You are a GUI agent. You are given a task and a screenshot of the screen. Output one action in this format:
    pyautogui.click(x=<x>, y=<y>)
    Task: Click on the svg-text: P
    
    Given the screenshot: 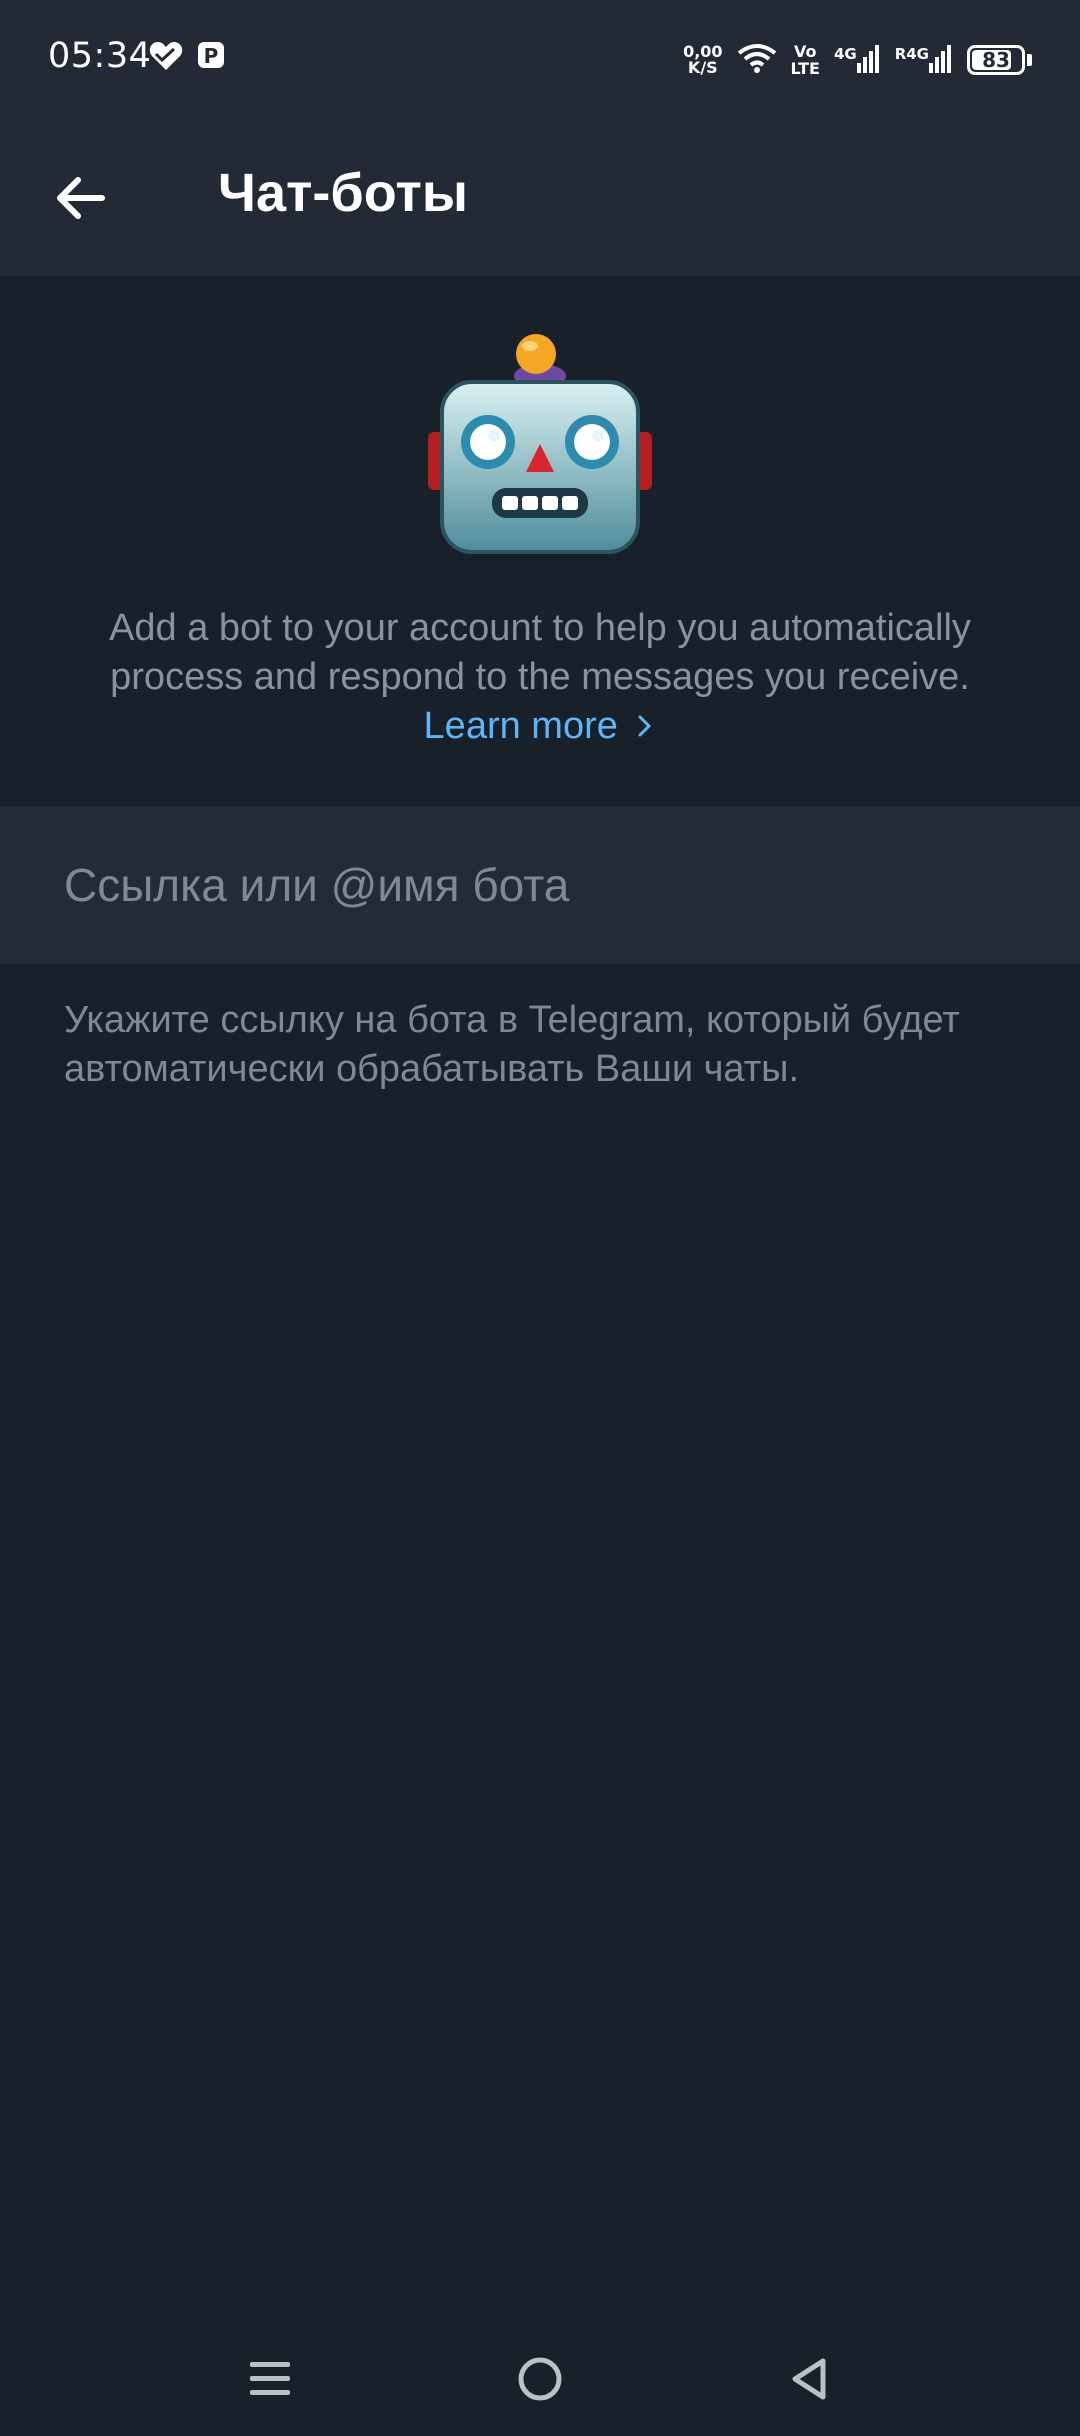 What is the action you would take?
    pyautogui.click(x=211, y=56)
    